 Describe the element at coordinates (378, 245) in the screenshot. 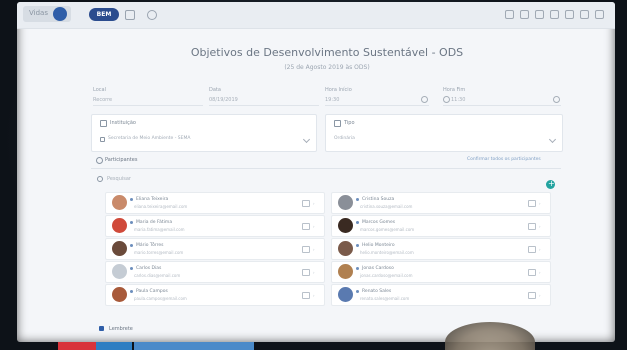

I see `participant-name: Helio Monteiro` at that location.